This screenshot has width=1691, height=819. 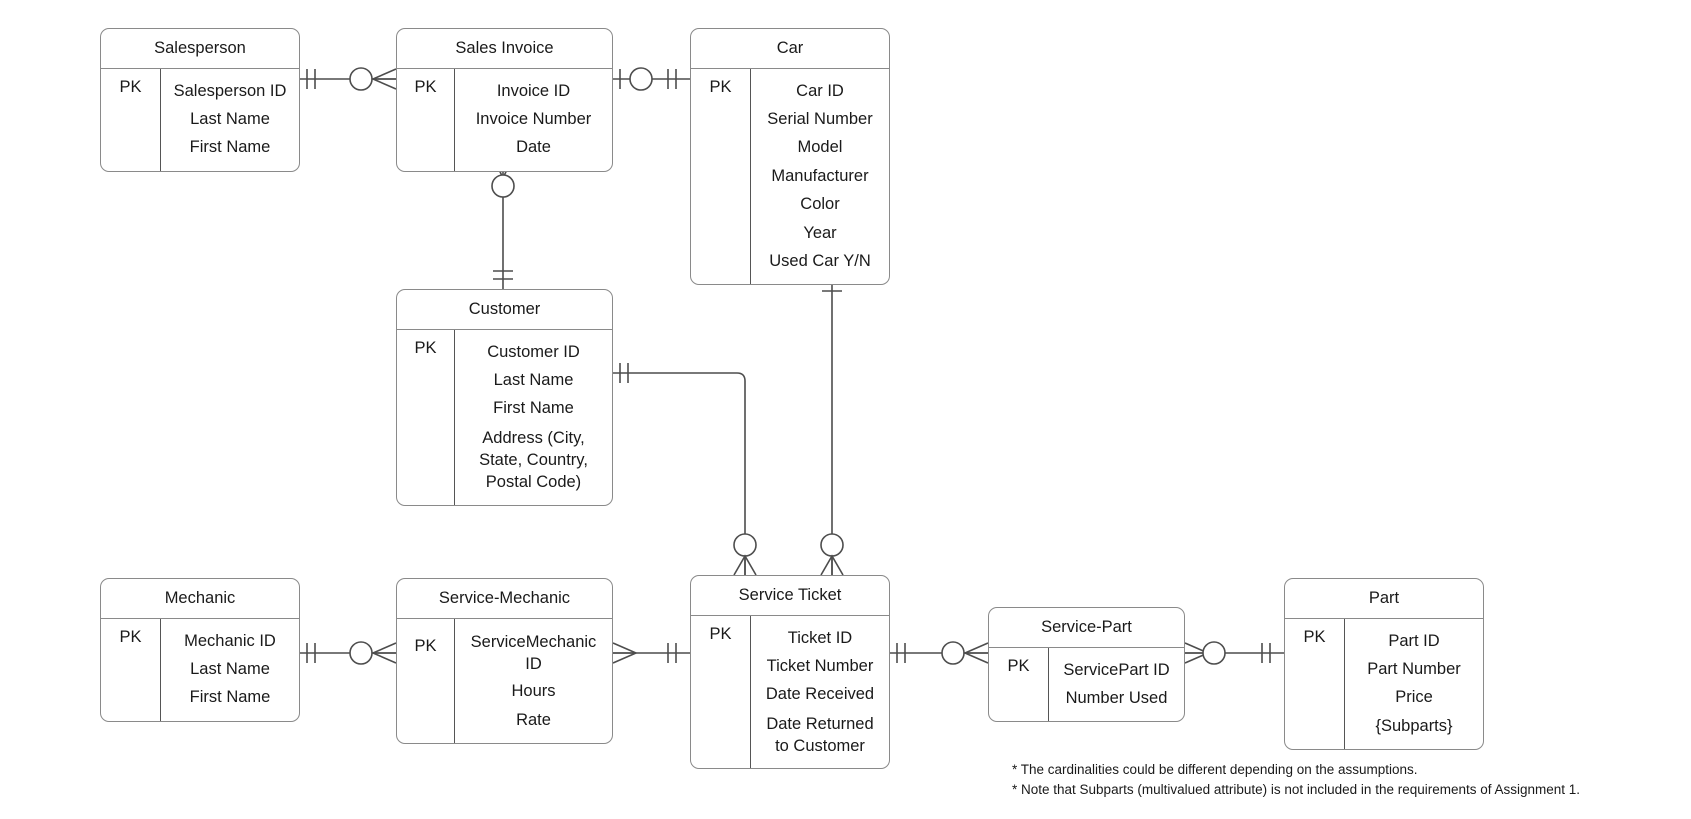 I want to click on relationship-service-part-part, so click(x=1234, y=653).